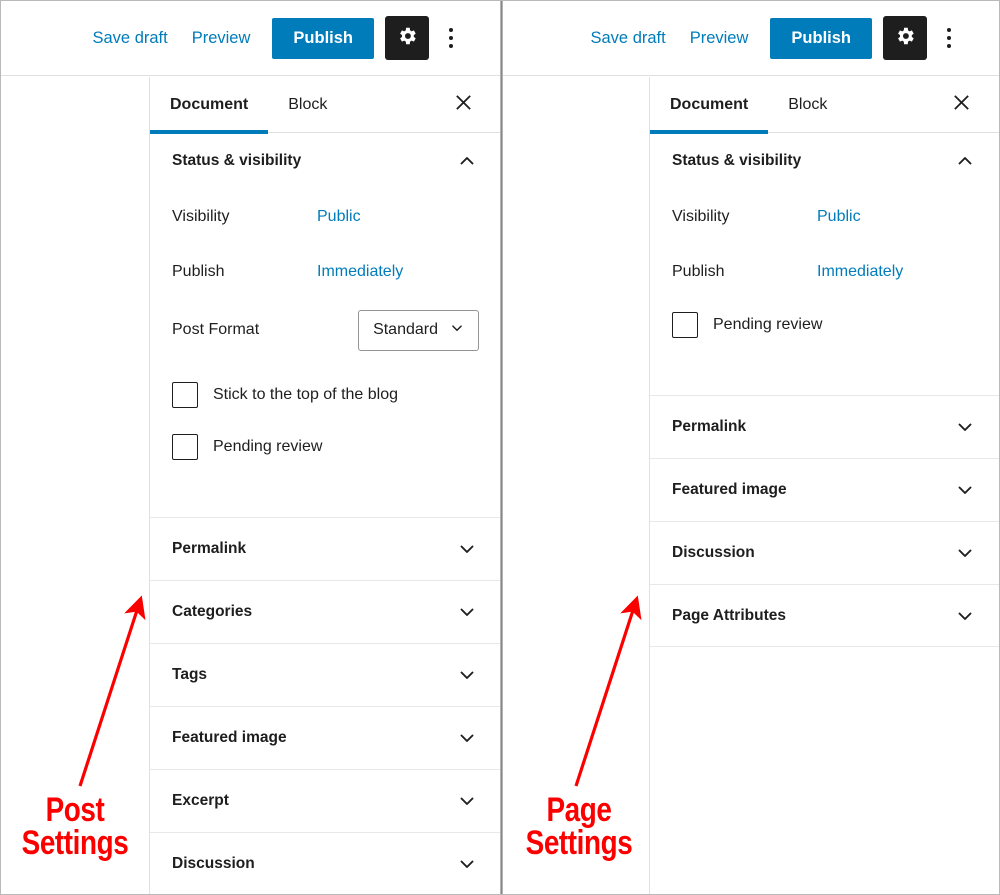  What do you see at coordinates (325, 330) in the screenshot?
I see `post-format-row: Post Format Standard` at bounding box center [325, 330].